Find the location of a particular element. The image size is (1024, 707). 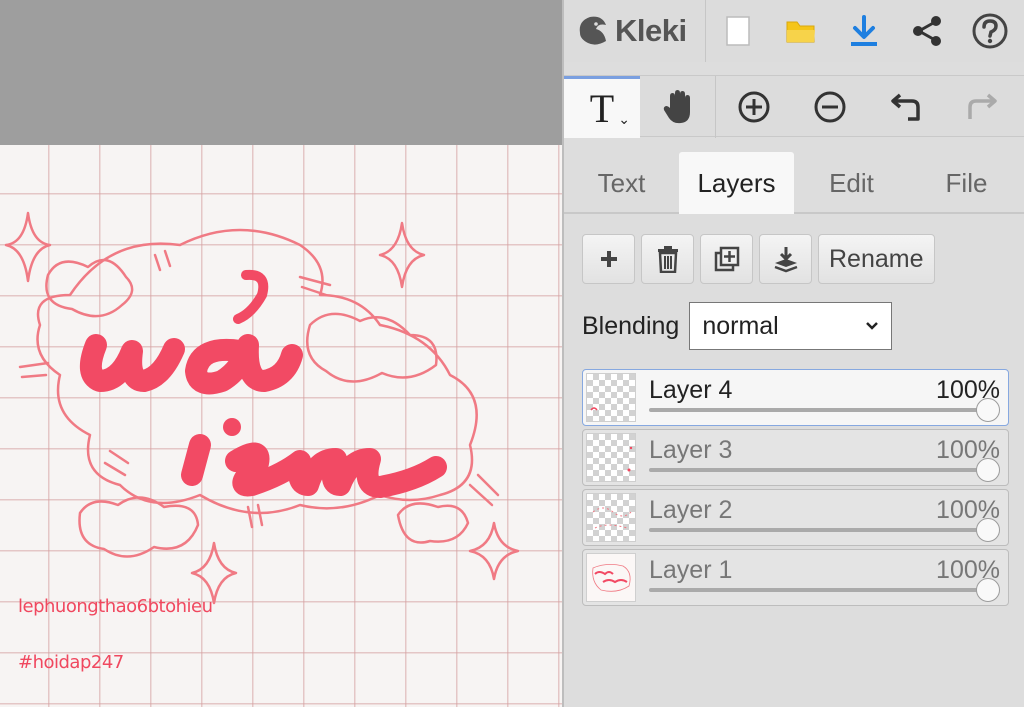

duplicate-icon is located at coordinates (726, 259).